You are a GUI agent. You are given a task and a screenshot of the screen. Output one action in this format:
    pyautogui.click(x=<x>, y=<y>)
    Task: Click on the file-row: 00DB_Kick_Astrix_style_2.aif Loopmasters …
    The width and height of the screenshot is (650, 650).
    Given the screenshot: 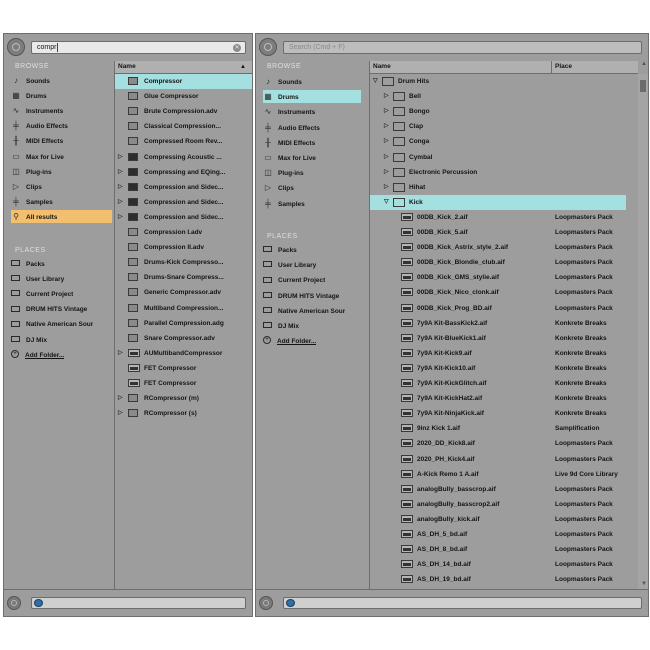 What is the action you would take?
    pyautogui.click(x=504, y=247)
    